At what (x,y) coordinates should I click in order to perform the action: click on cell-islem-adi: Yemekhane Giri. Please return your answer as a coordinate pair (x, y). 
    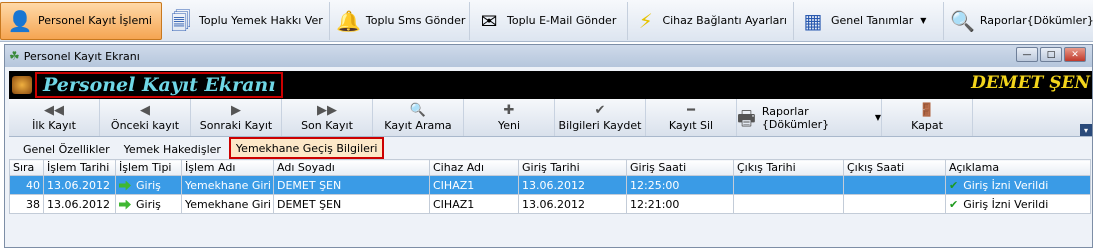
    Looking at the image, I should click on (227, 204).